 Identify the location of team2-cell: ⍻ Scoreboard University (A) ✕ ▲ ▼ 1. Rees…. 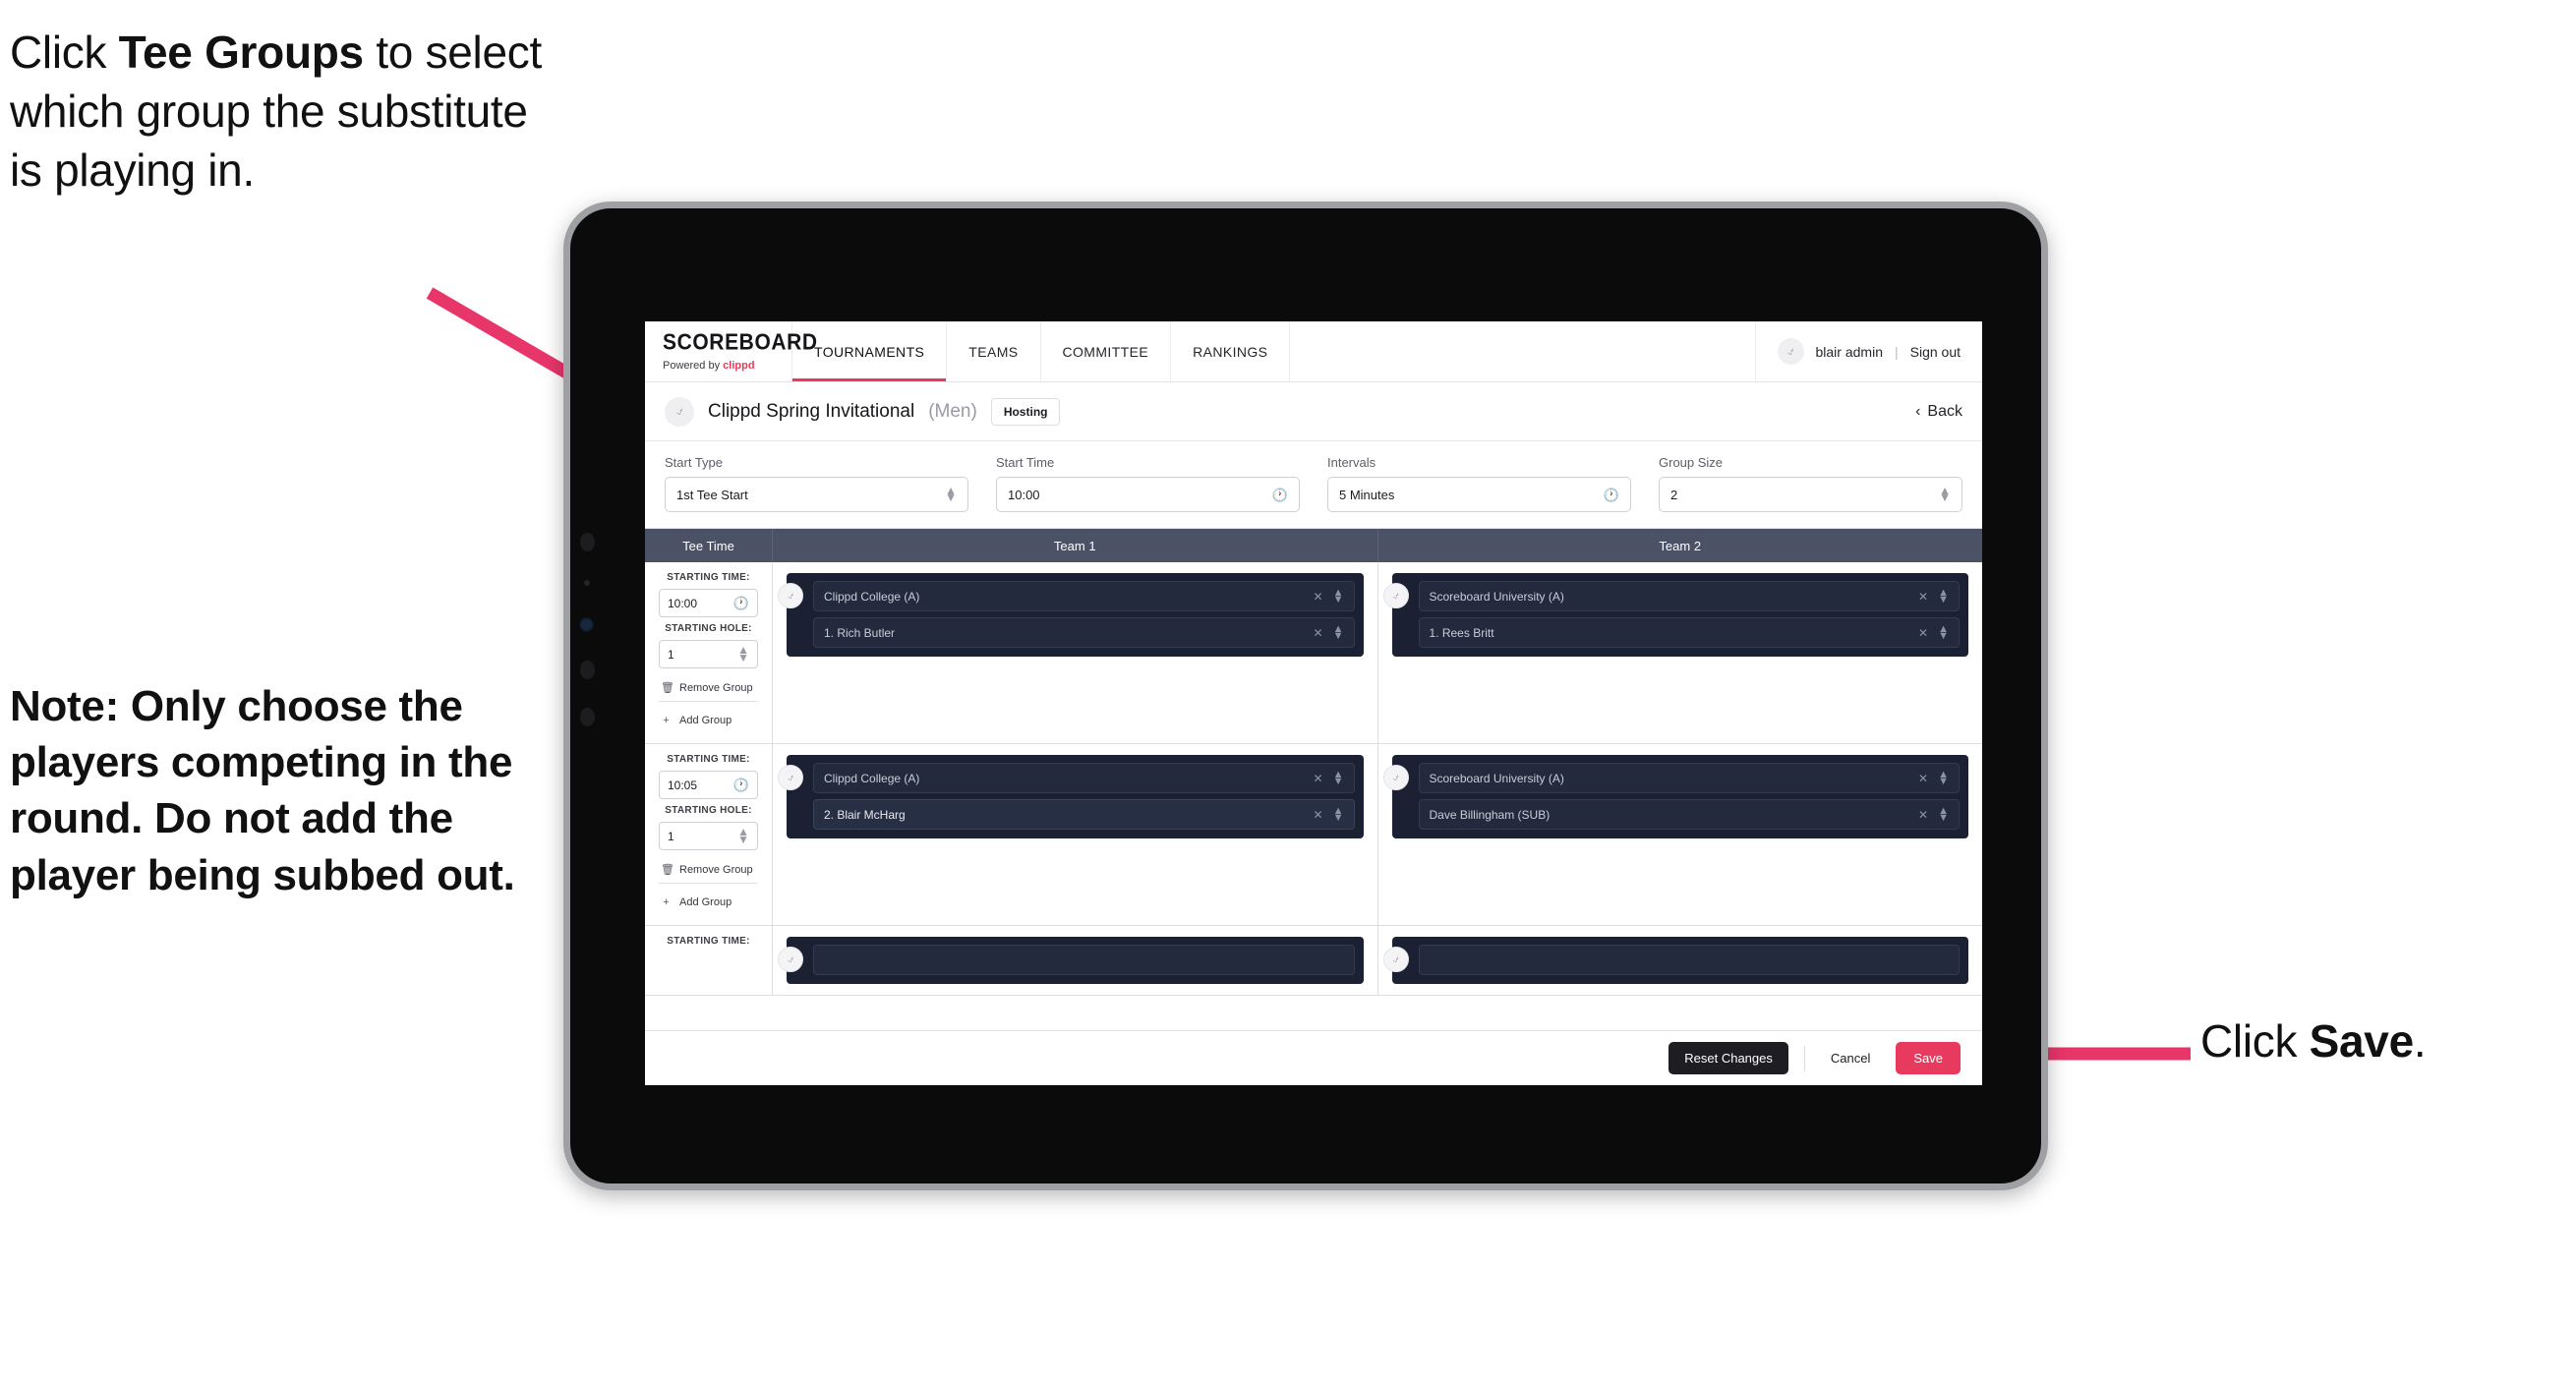
(1680, 652).